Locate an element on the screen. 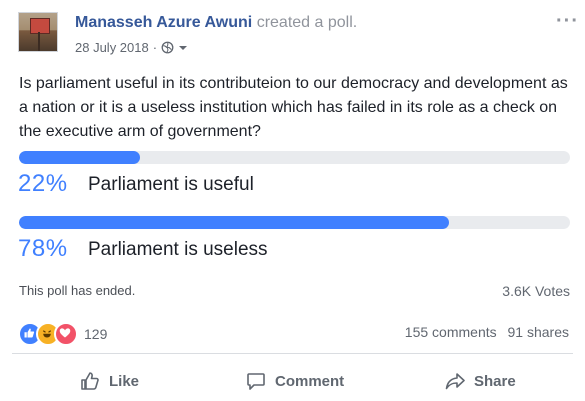  comment-icon is located at coordinates (256, 381).